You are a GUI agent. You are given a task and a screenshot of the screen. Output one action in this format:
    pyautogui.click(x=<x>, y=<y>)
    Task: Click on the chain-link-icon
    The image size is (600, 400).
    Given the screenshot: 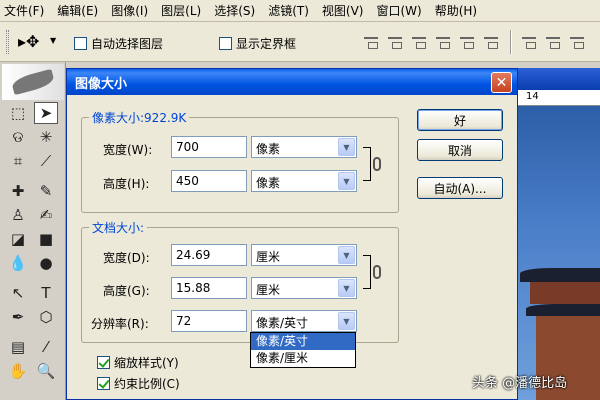 What is the action you would take?
    pyautogui.click(x=377, y=272)
    